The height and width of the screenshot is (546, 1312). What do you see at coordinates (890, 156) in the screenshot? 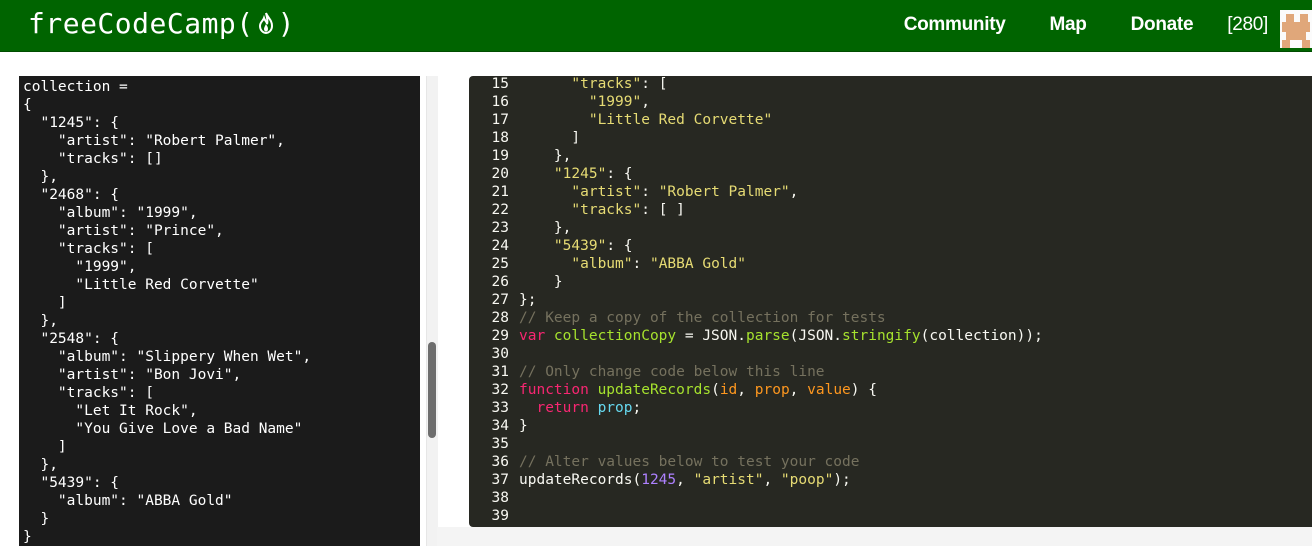
I see `code-line: 19 },` at bounding box center [890, 156].